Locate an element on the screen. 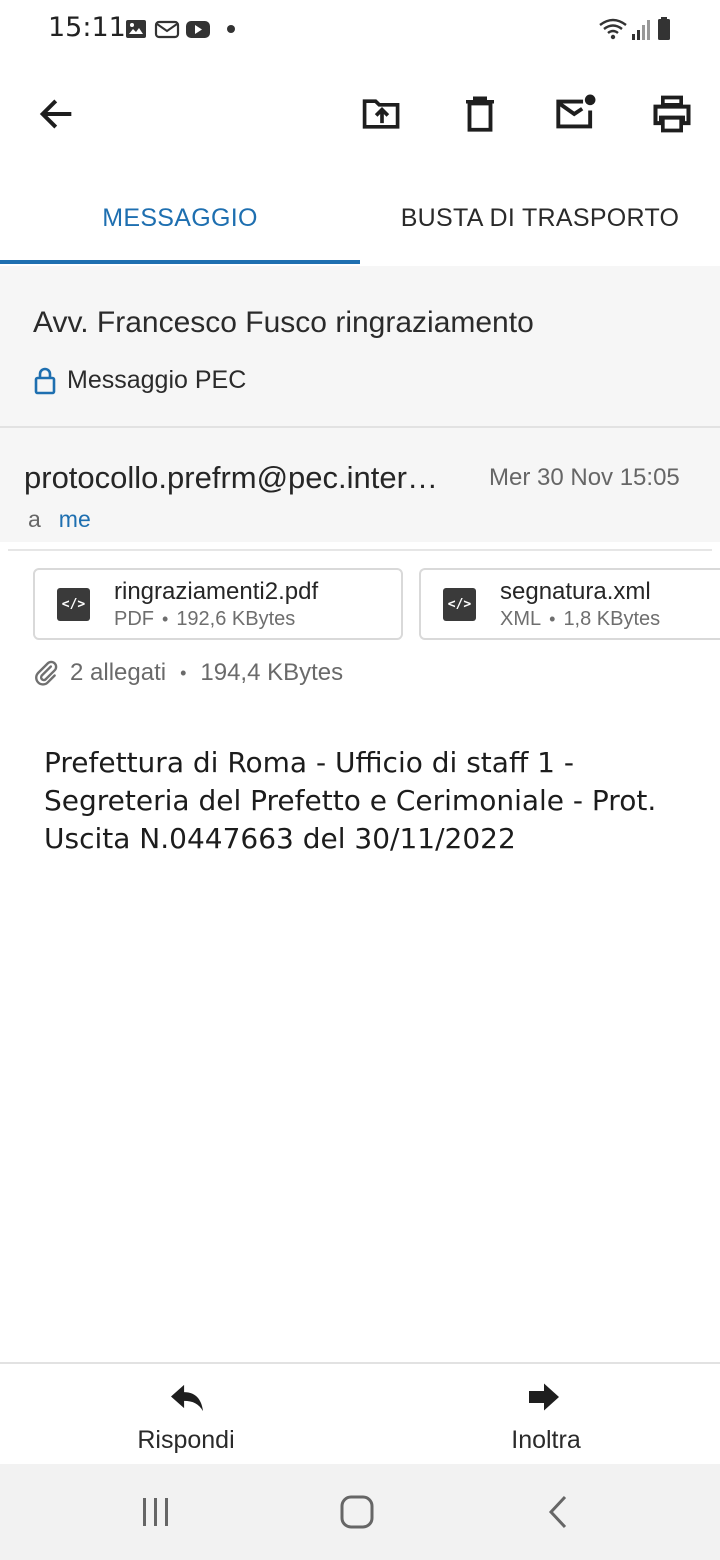 The height and width of the screenshot is (1560, 720). move-to-folder-button is located at coordinates (382, 114).